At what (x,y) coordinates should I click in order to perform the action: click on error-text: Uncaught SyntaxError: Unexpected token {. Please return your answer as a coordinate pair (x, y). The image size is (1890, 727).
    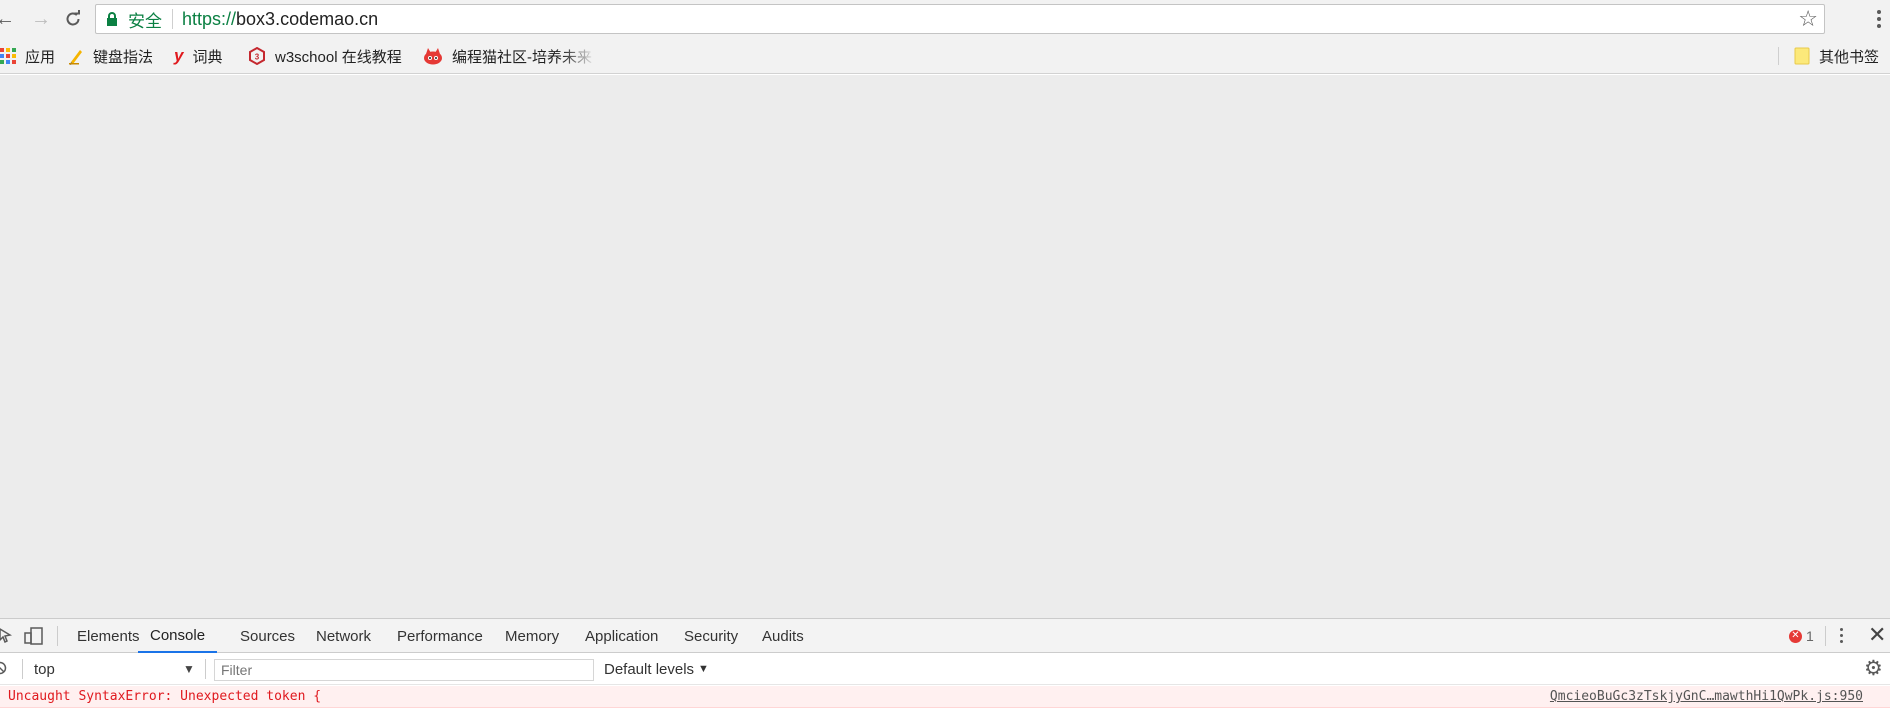
    Looking at the image, I should click on (165, 696).